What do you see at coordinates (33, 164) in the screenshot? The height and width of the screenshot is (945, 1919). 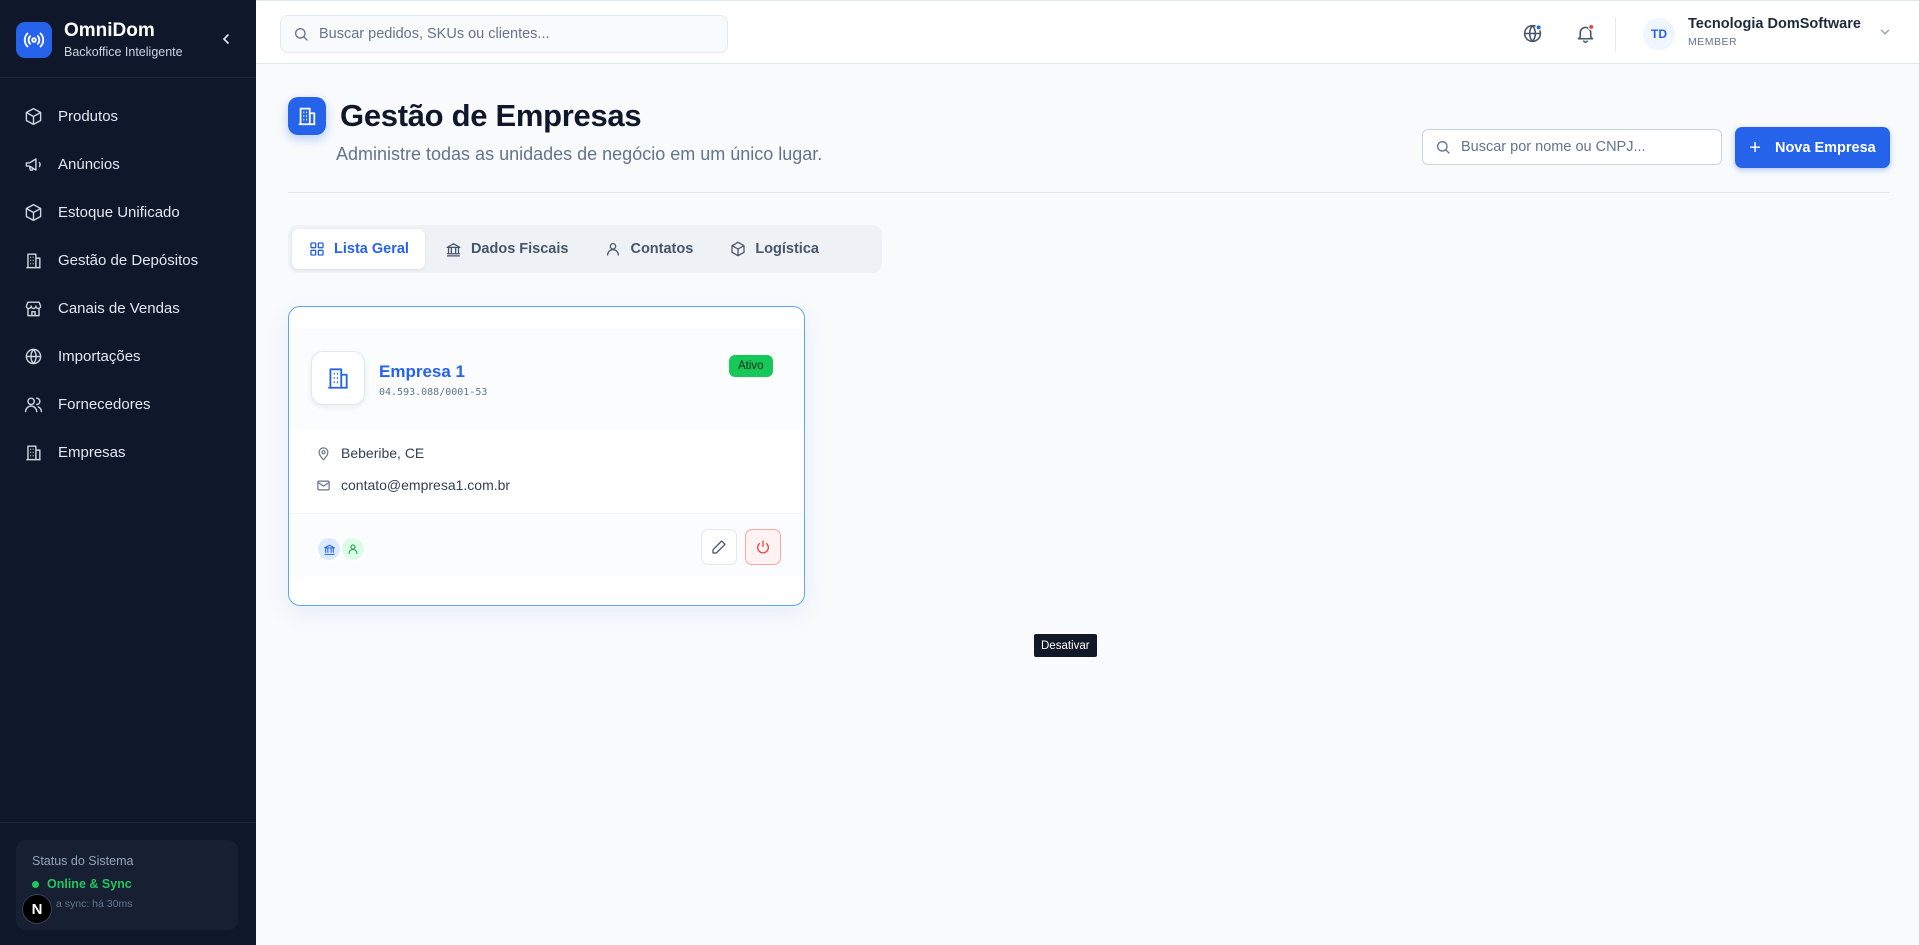 I see `megaphone-icon` at bounding box center [33, 164].